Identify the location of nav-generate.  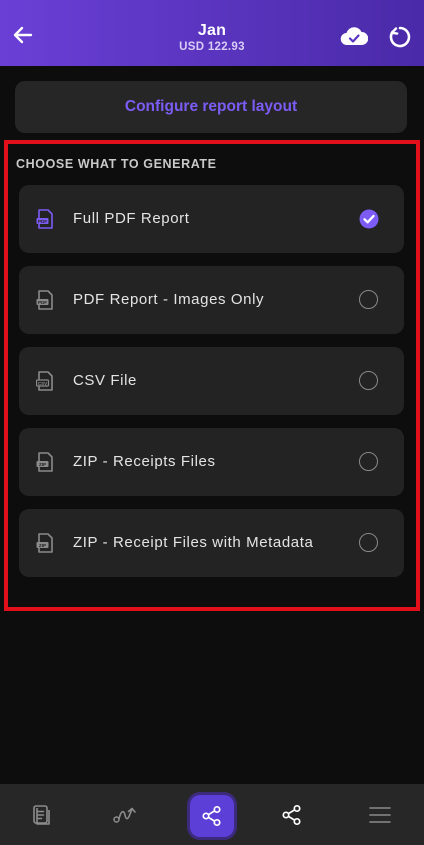
(212, 816).